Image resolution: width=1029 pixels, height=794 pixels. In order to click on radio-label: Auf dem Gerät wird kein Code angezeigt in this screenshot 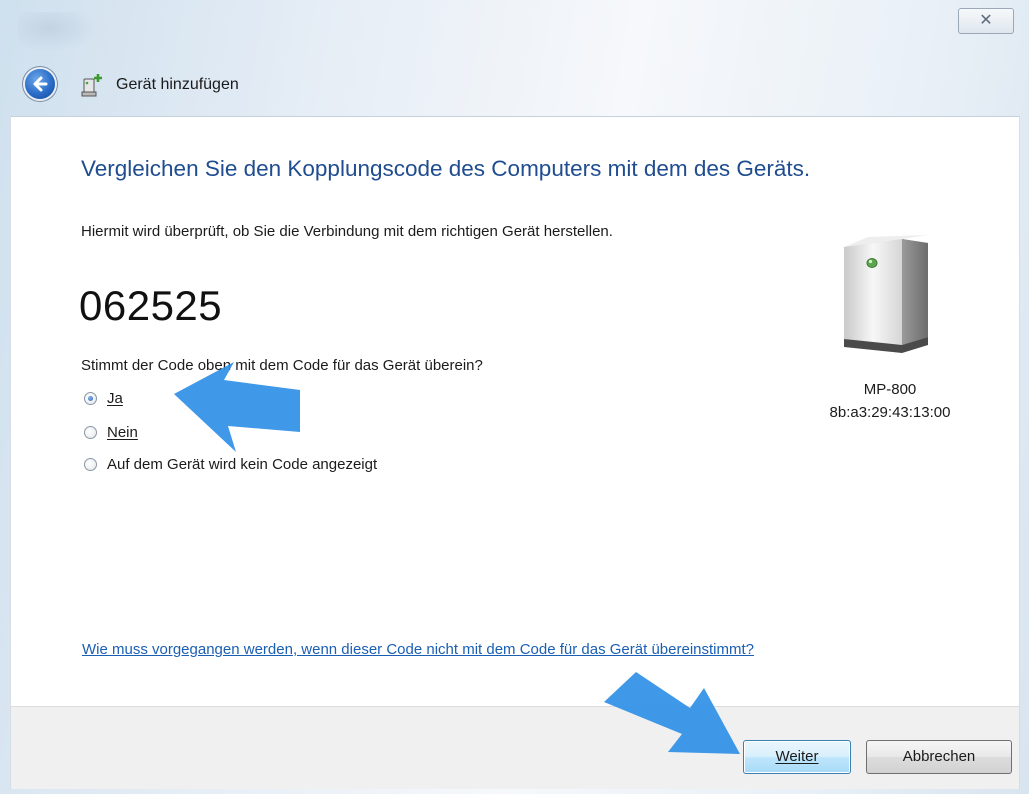, I will do `click(242, 464)`.